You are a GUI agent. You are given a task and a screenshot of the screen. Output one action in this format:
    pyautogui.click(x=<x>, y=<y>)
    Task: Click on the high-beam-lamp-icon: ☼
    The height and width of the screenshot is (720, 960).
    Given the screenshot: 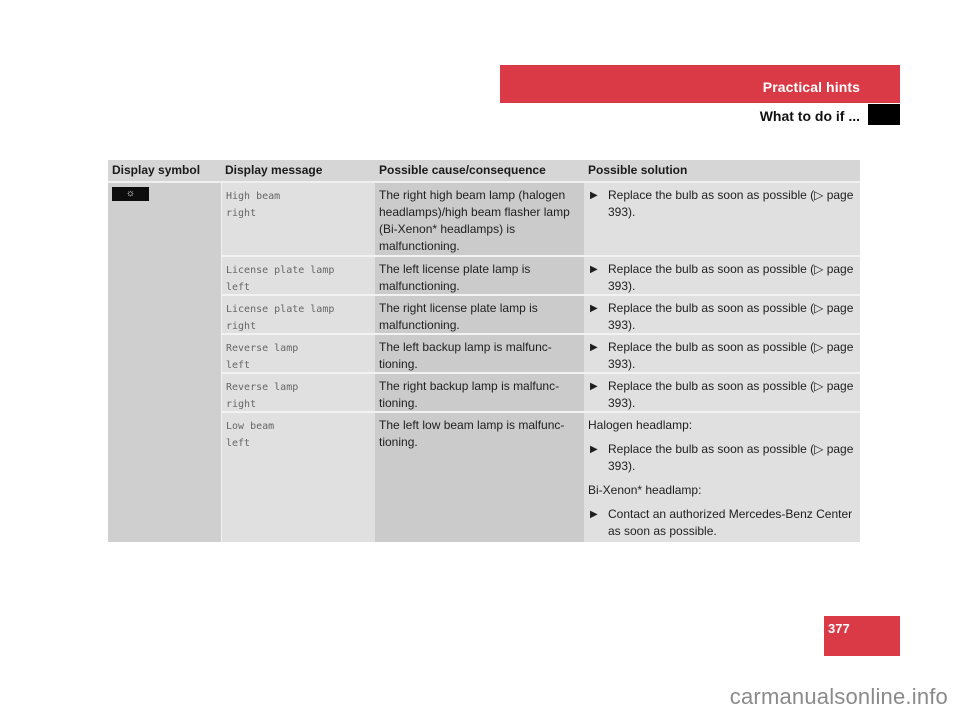 What is the action you would take?
    pyautogui.click(x=130, y=194)
    